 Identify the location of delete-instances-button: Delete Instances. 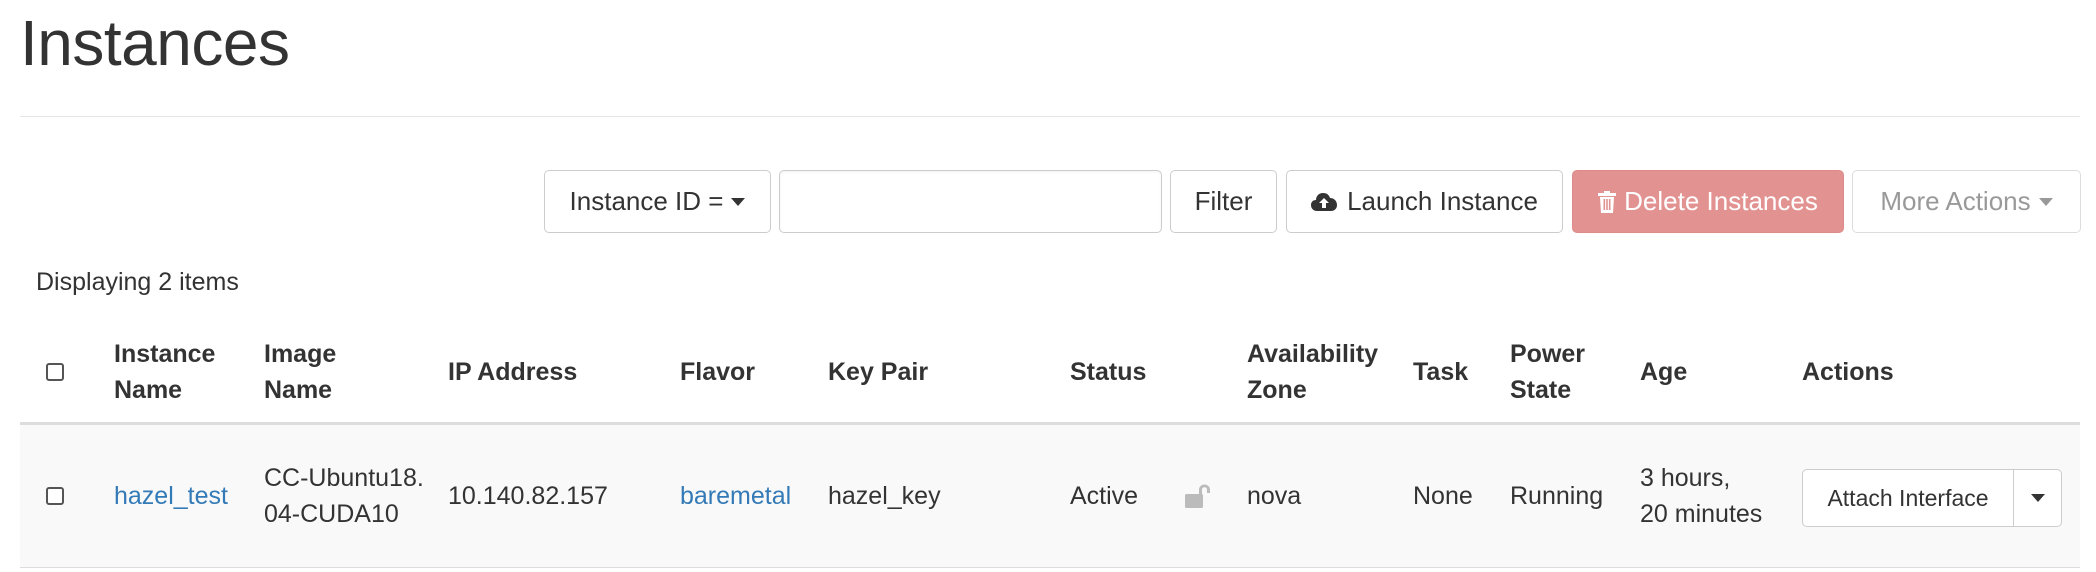
(1708, 201).